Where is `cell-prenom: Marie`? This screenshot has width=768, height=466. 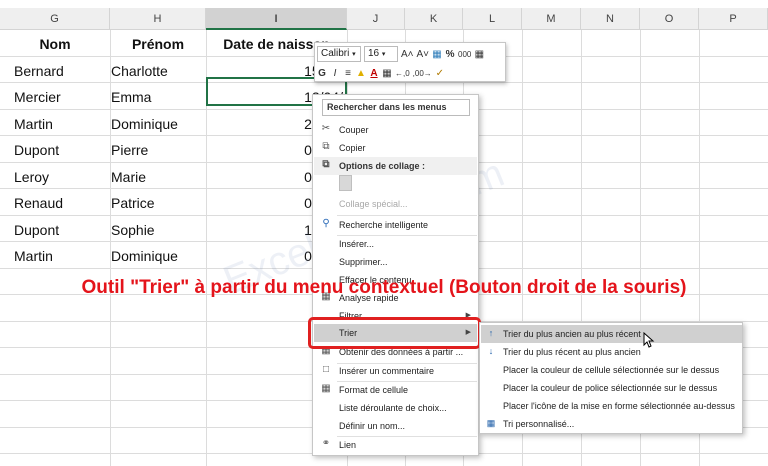
cell-prenom: Marie is located at coordinates (158, 177).